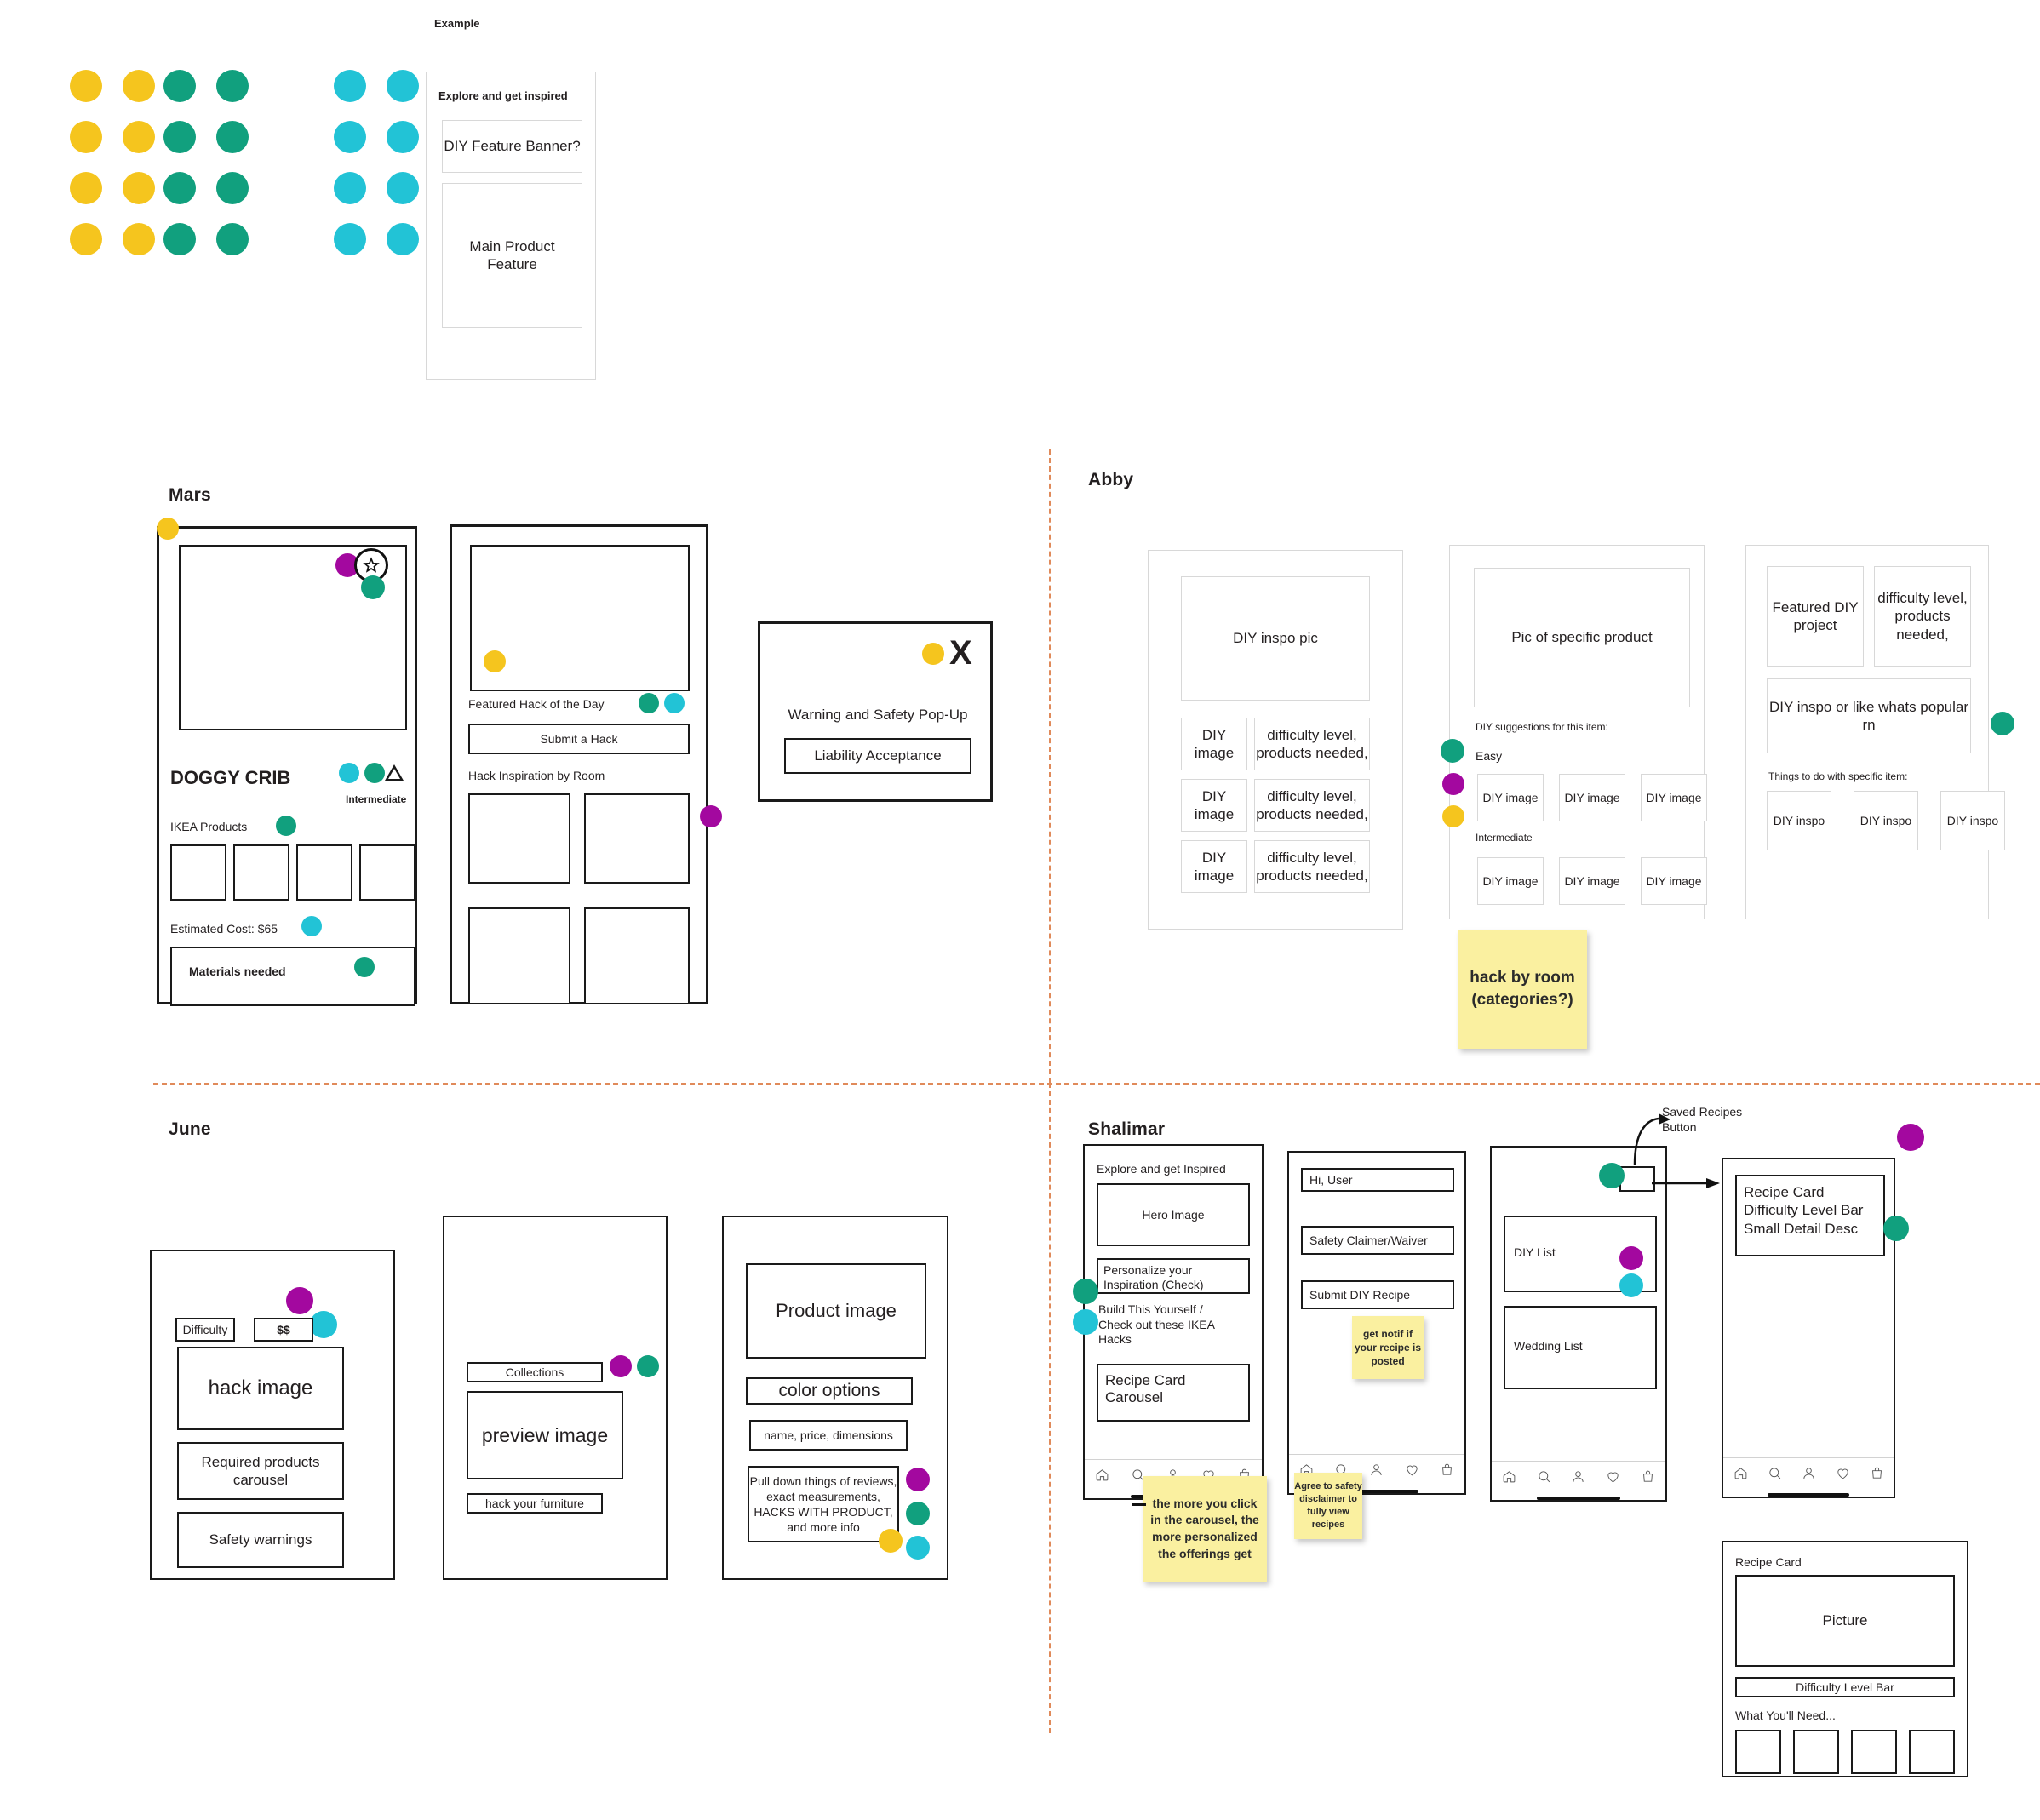 This screenshot has width=2040, height=1820. Describe the element at coordinates (1815, 616) in the screenshot. I see `abby-featured-project: Featured DIY project` at that location.